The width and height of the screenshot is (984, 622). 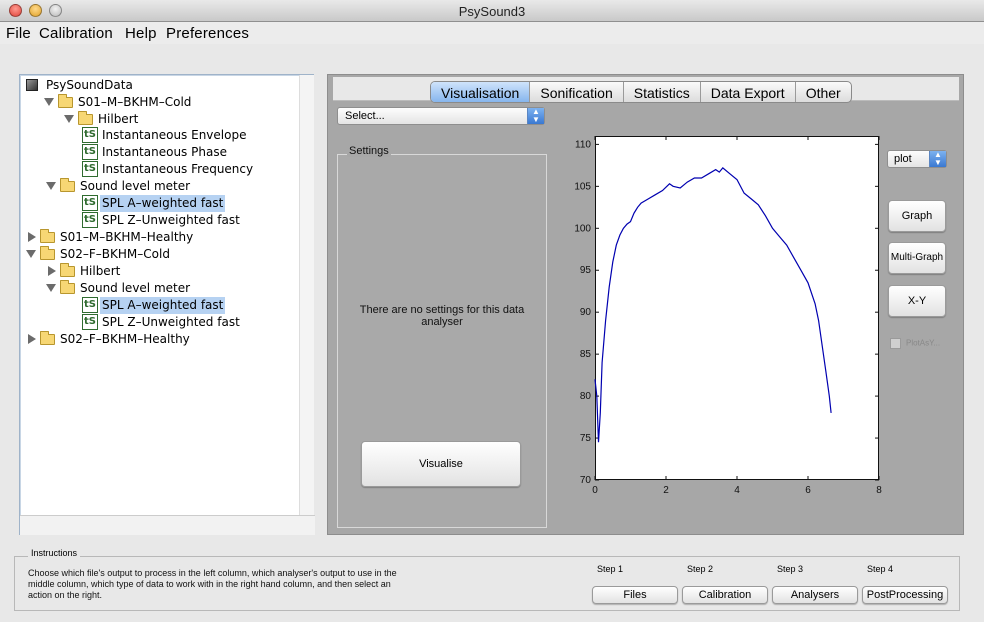 I want to click on step-1-label: Step 1, so click(x=610, y=569).